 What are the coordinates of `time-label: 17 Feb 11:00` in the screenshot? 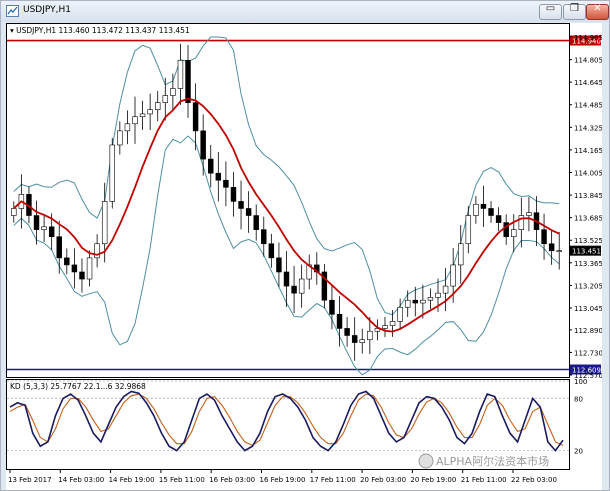 It's located at (333, 480).